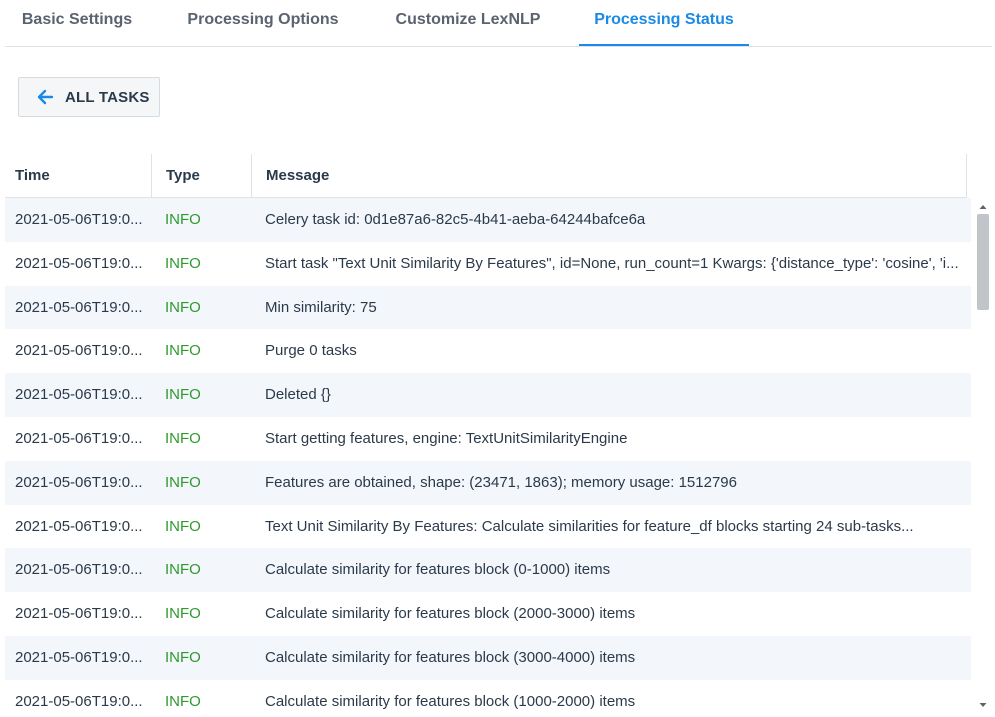 Image resolution: width=995 pixels, height=717 pixels. Describe the element at coordinates (78, 176) in the screenshot. I see `column-header-time: Time` at that location.